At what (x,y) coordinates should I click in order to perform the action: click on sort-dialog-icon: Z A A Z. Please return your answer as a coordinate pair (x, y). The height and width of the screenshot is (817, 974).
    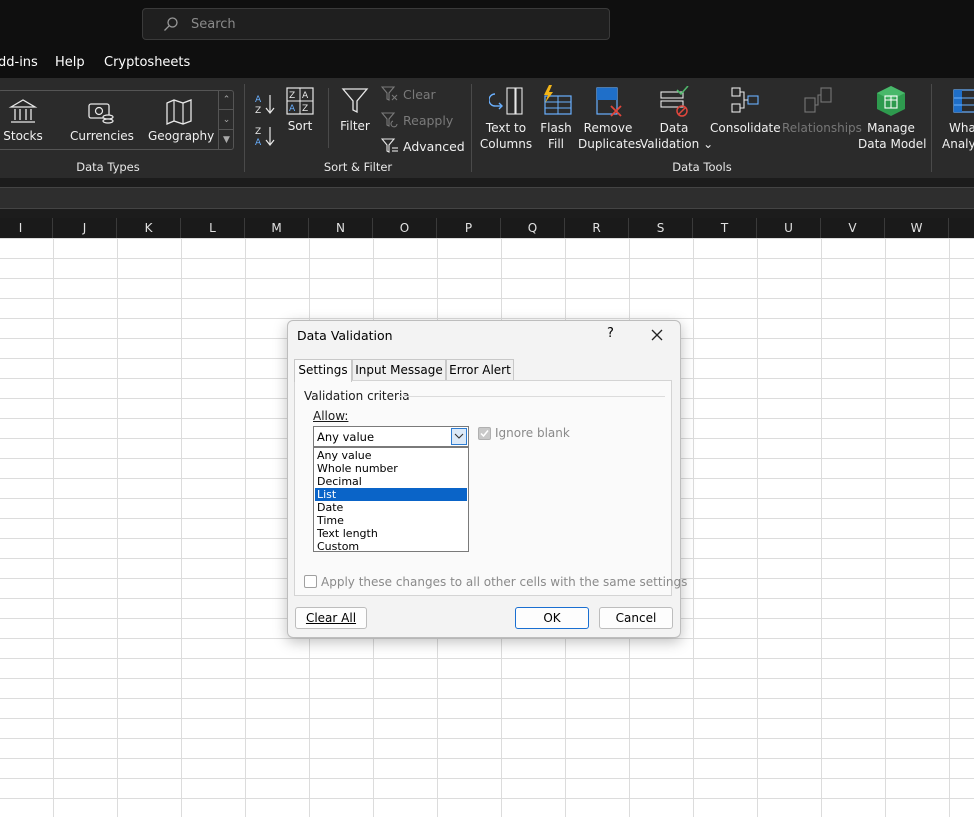
    Looking at the image, I should click on (300, 101).